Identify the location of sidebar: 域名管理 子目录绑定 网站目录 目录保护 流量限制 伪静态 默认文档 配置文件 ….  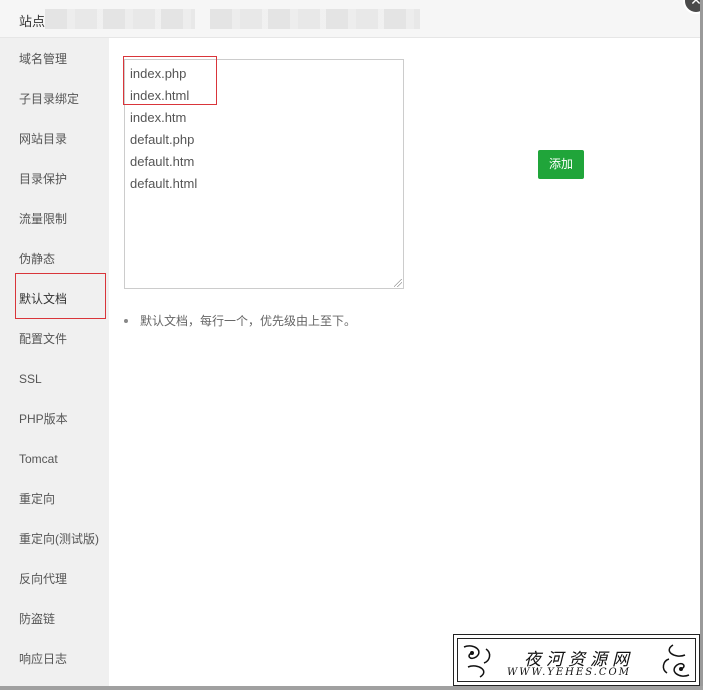
(54, 364).